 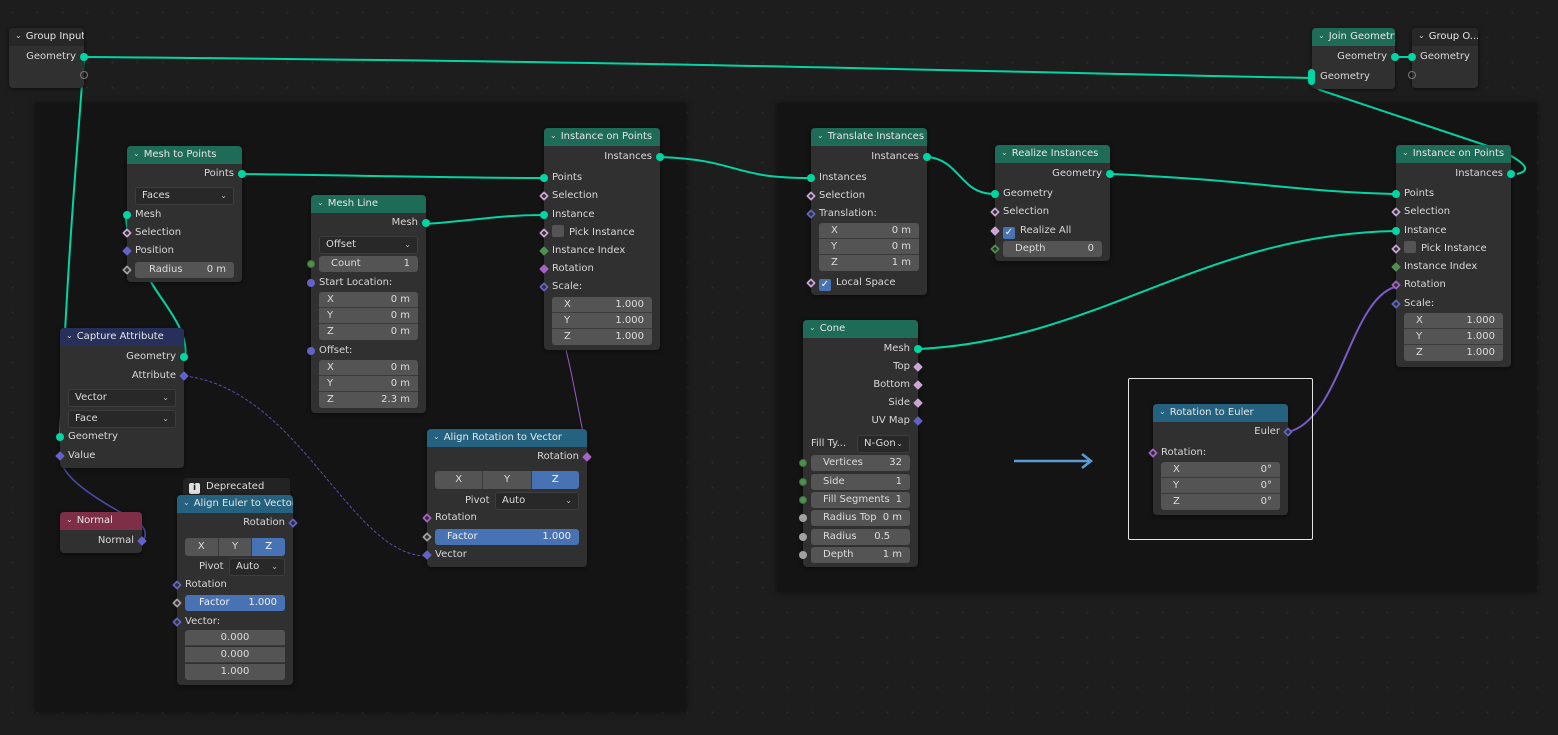 What do you see at coordinates (507, 537) in the screenshot?
I see `factor-slider: Factor 1.000` at bounding box center [507, 537].